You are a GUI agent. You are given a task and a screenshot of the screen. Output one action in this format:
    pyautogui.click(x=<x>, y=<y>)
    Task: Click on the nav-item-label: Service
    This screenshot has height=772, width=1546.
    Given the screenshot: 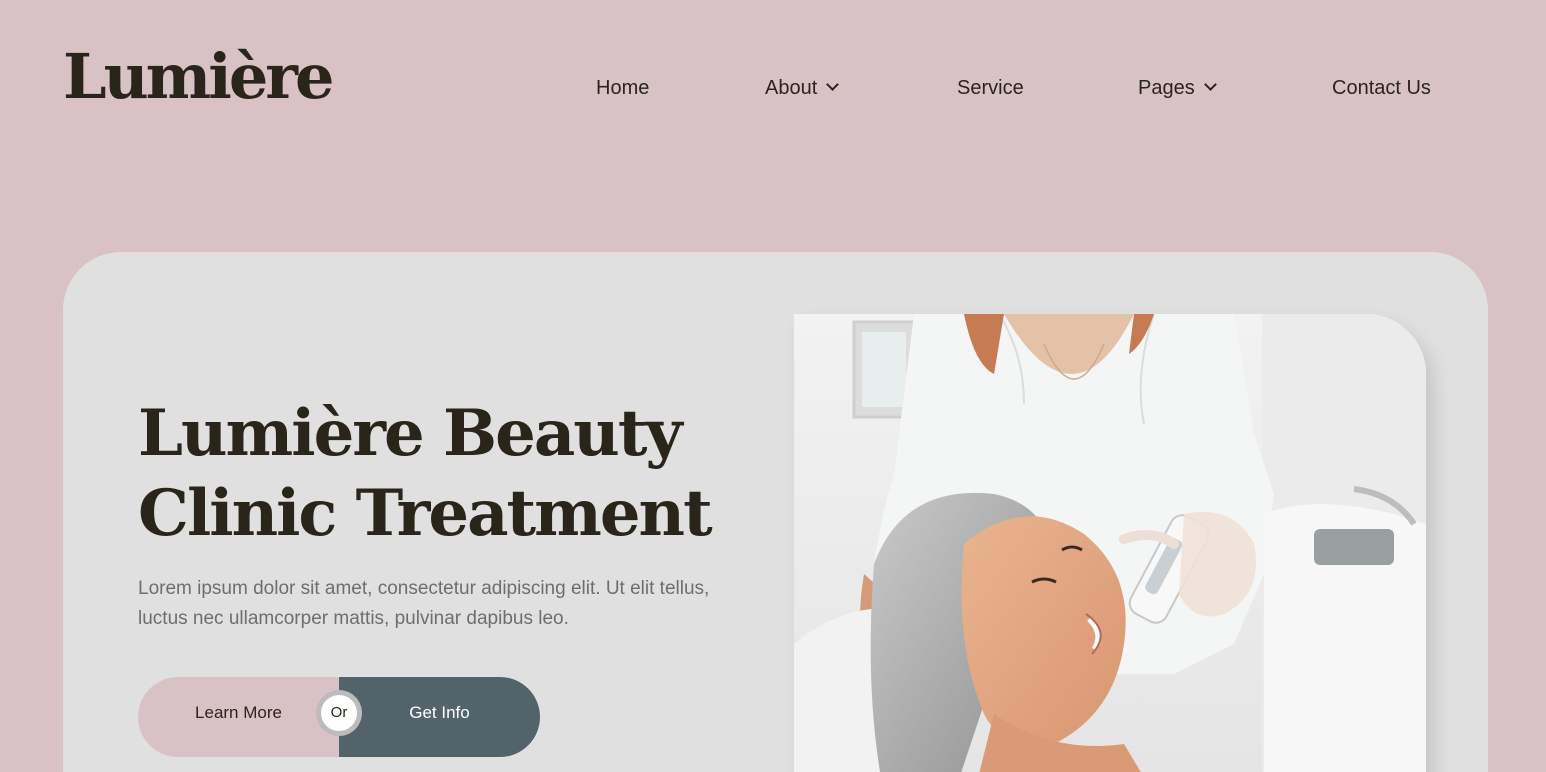 What is the action you would take?
    pyautogui.click(x=990, y=88)
    